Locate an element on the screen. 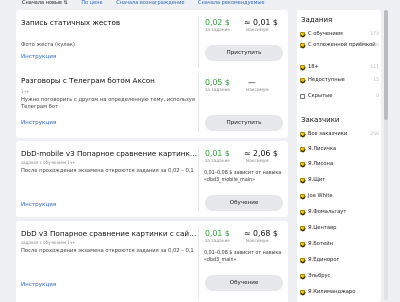  filter-delayed-acceptance: С отложенной приёмкой 16 is located at coordinates (340, 45).